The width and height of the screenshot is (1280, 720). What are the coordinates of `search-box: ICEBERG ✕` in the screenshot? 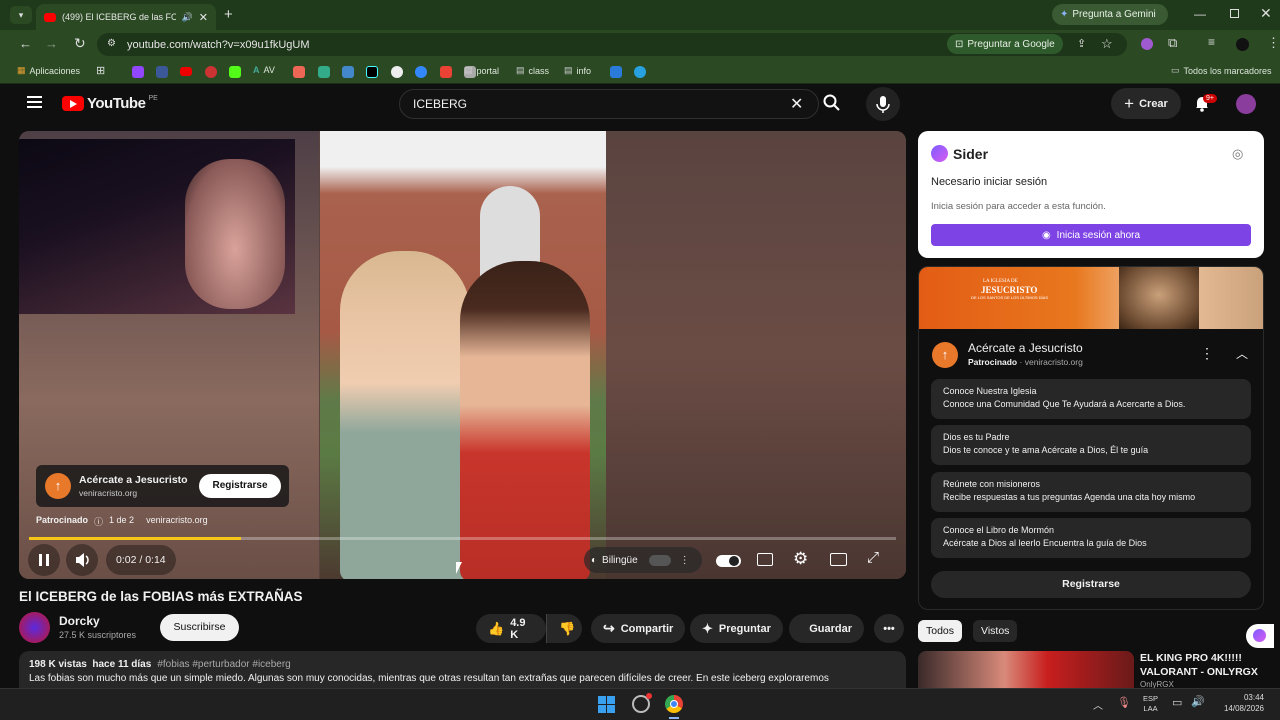 It's located at (609, 104).